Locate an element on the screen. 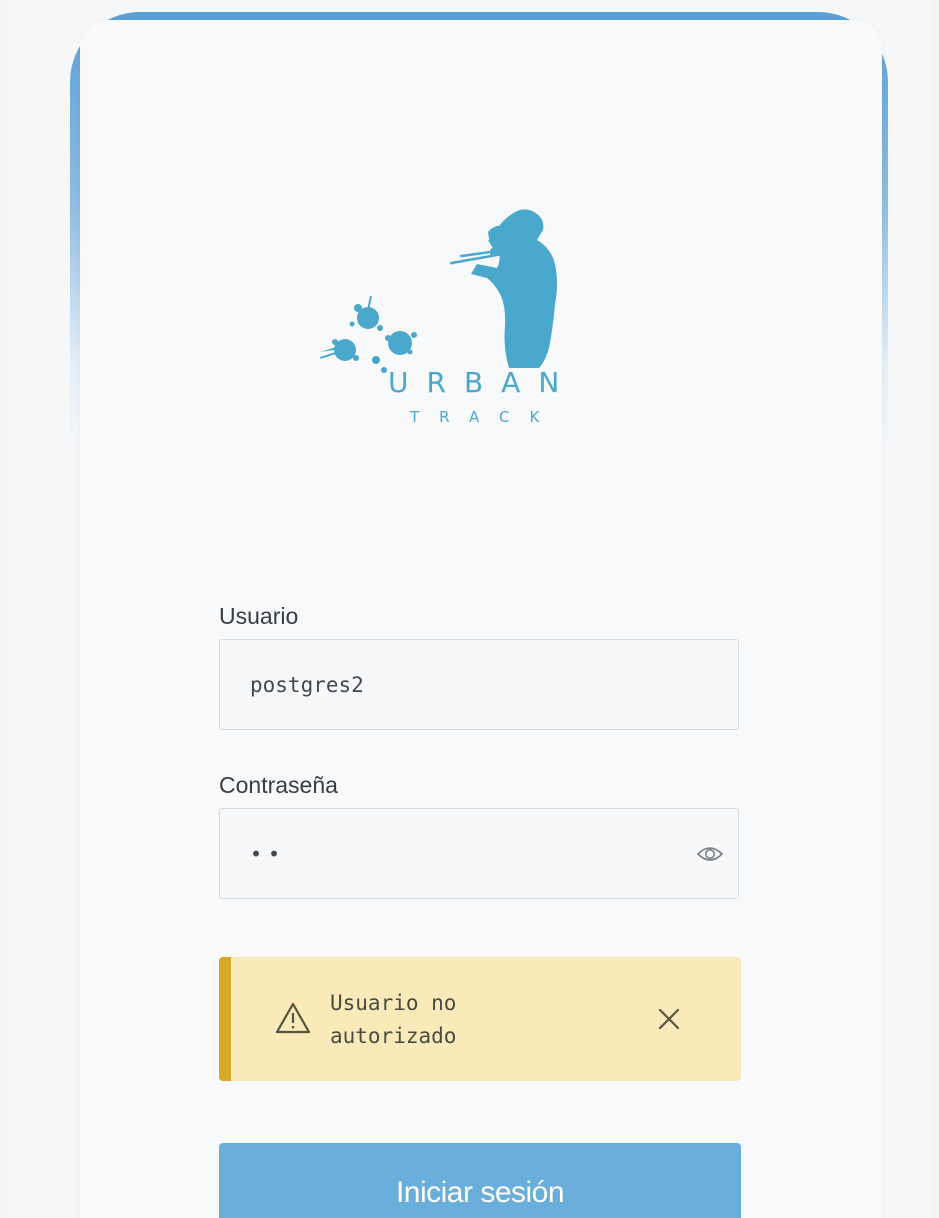  urban-track-logo: URBAN TRACK is located at coordinates (448, 317).